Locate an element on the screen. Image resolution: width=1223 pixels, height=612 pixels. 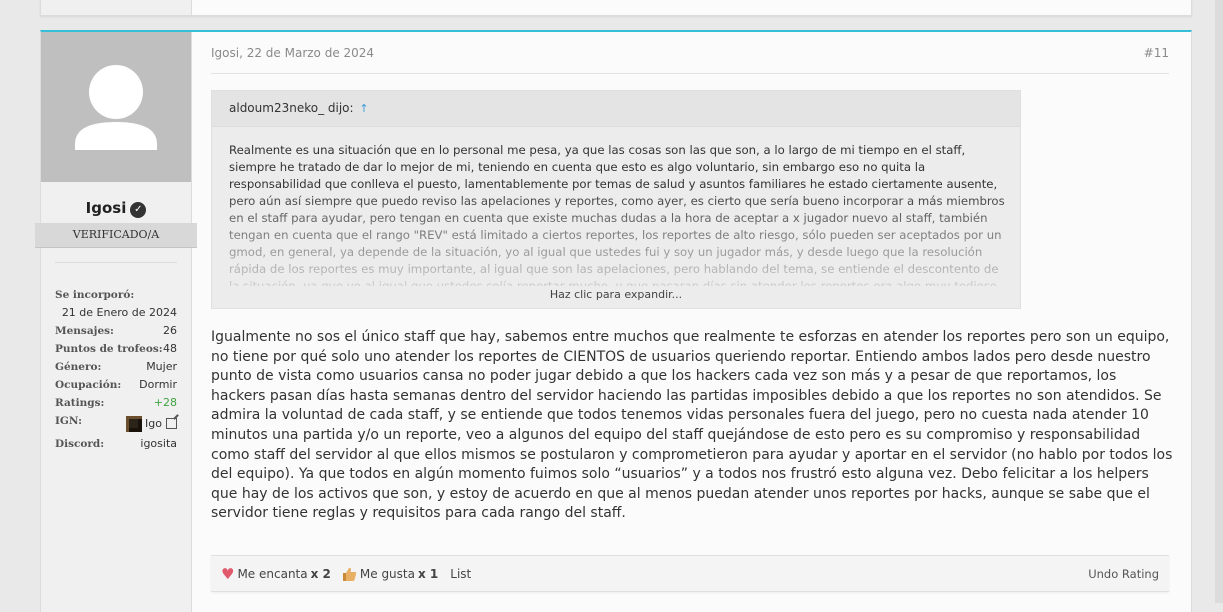
username: Igosi ✓ is located at coordinates (116, 208).